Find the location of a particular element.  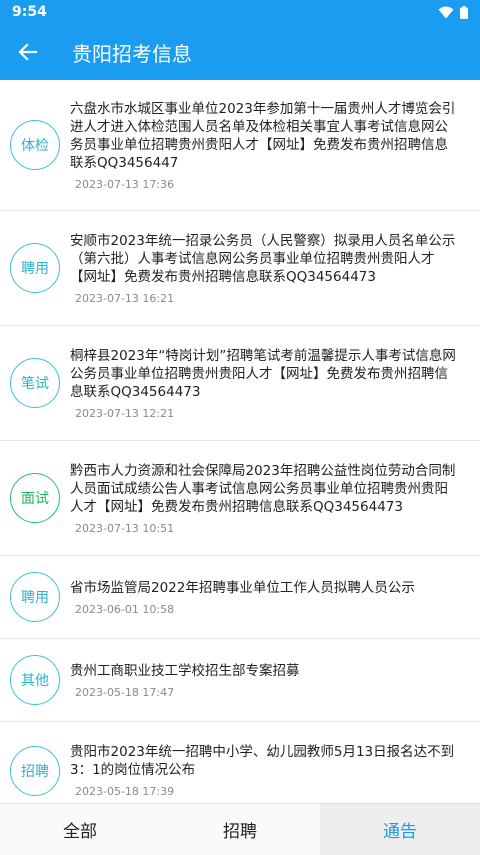

list-item: 其他 贵州工商职业技工学校招生部专案招募 2023-05-18 17:47 is located at coordinates (240, 680).